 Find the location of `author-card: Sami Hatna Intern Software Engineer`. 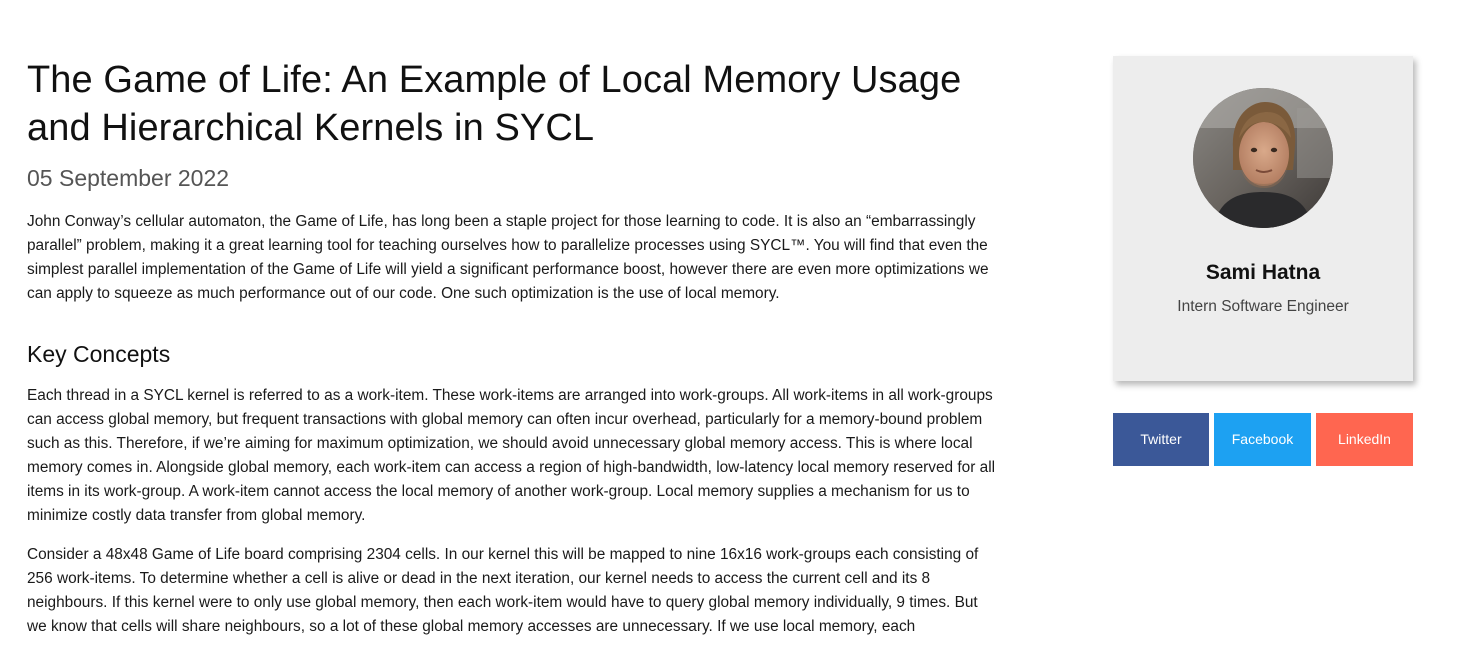

author-card: Sami Hatna Intern Software Engineer is located at coordinates (1263, 218).